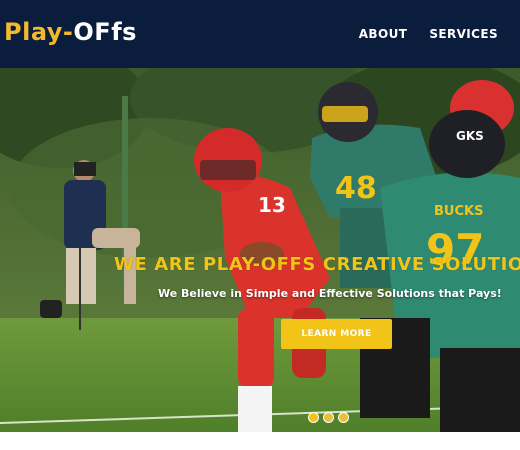  I want to click on red-jersey-number: 13, so click(272, 205).